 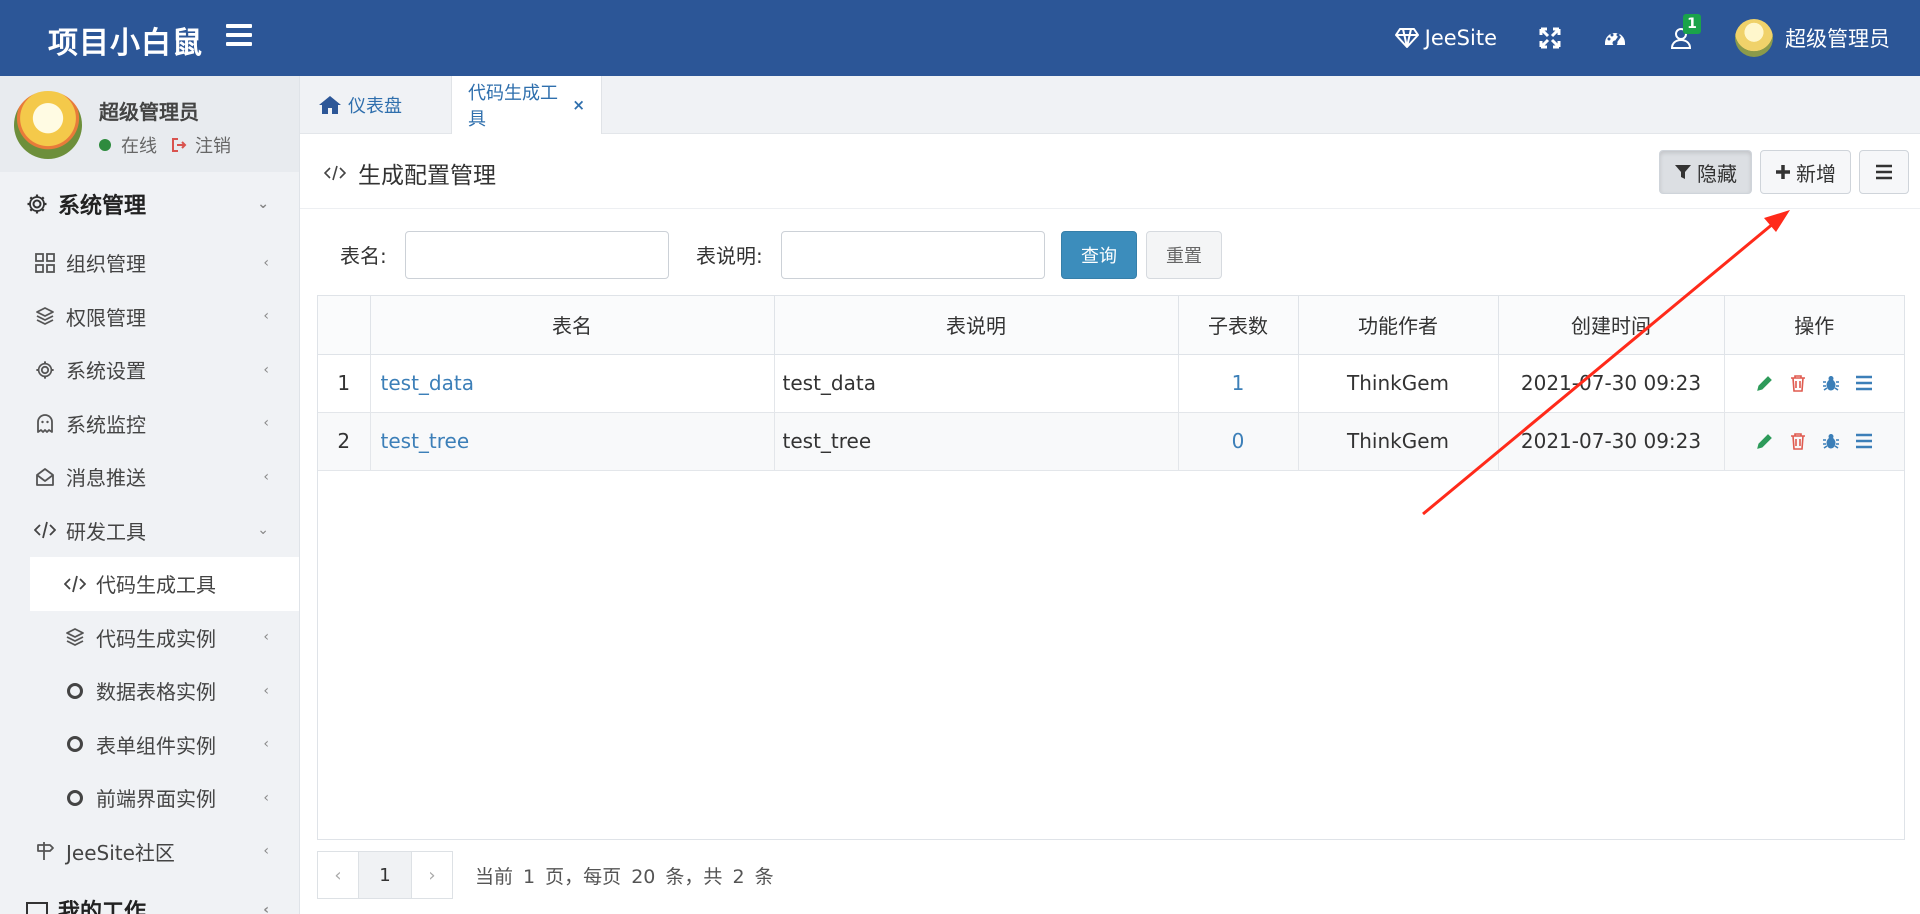 What do you see at coordinates (149, 852) in the screenshot?
I see `sidebar-item-community: JeeSite社区 ‹` at bounding box center [149, 852].